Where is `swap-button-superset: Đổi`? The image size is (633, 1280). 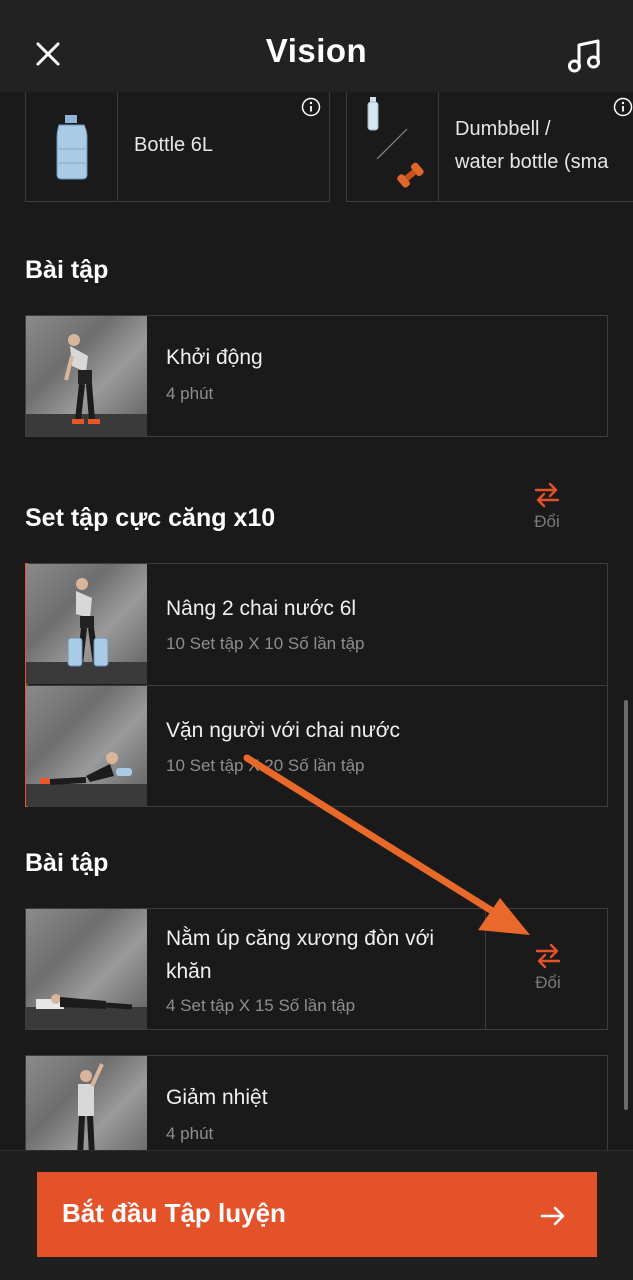
swap-button-superset: Đổi is located at coordinates (547, 506).